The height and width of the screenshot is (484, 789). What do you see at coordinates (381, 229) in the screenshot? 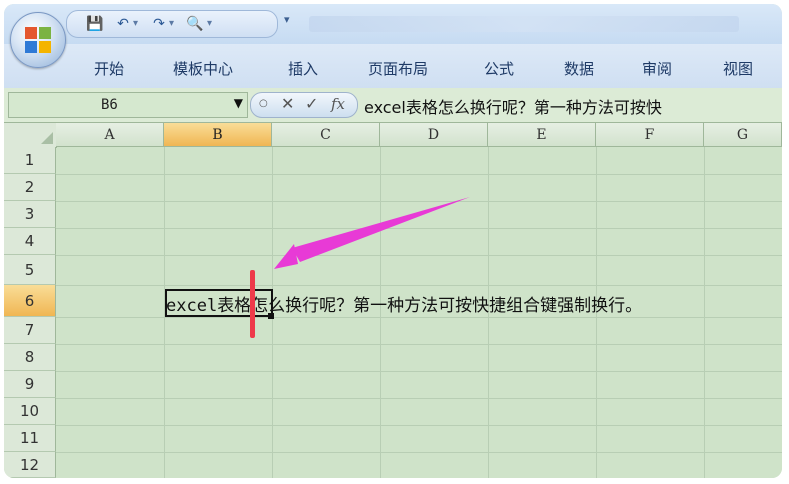
I see `annotation-arrow-shaft` at bounding box center [381, 229].